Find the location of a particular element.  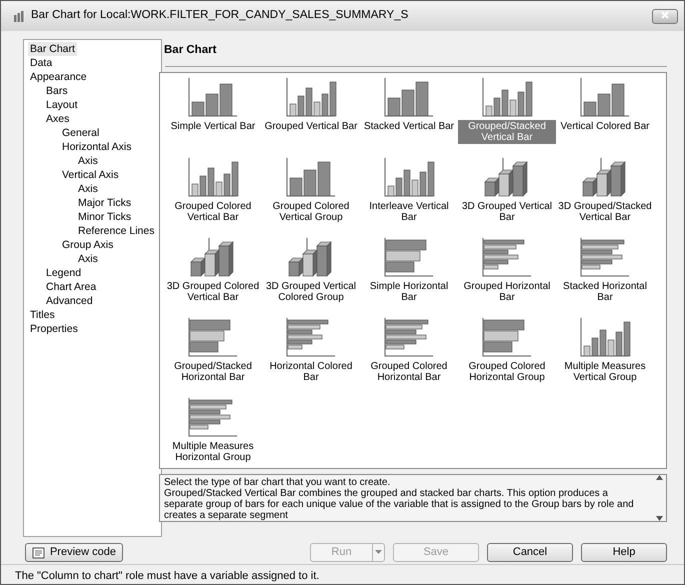

chart-type-option: Grouped Horizontal Bar is located at coordinates (507, 292).